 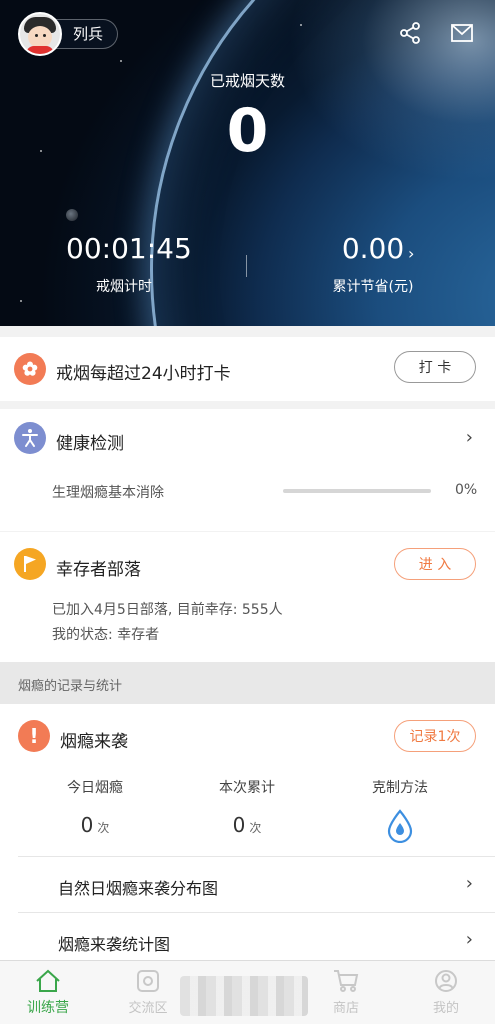 I want to click on health-item-label: 生理烟瘾基本消除, so click(x=108, y=493).